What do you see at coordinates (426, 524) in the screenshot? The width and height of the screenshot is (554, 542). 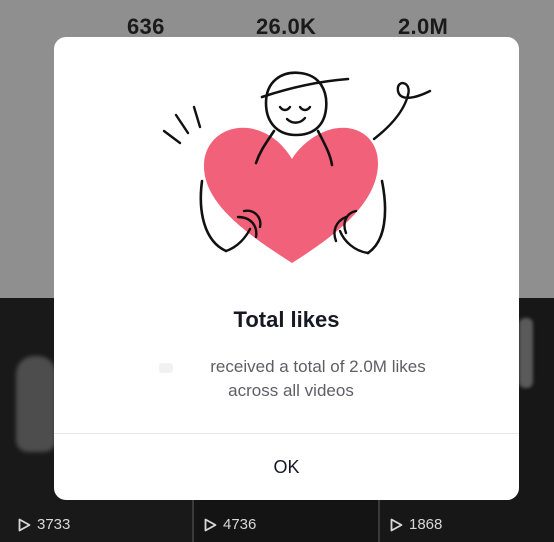 I see `play-count-label: 1868` at bounding box center [426, 524].